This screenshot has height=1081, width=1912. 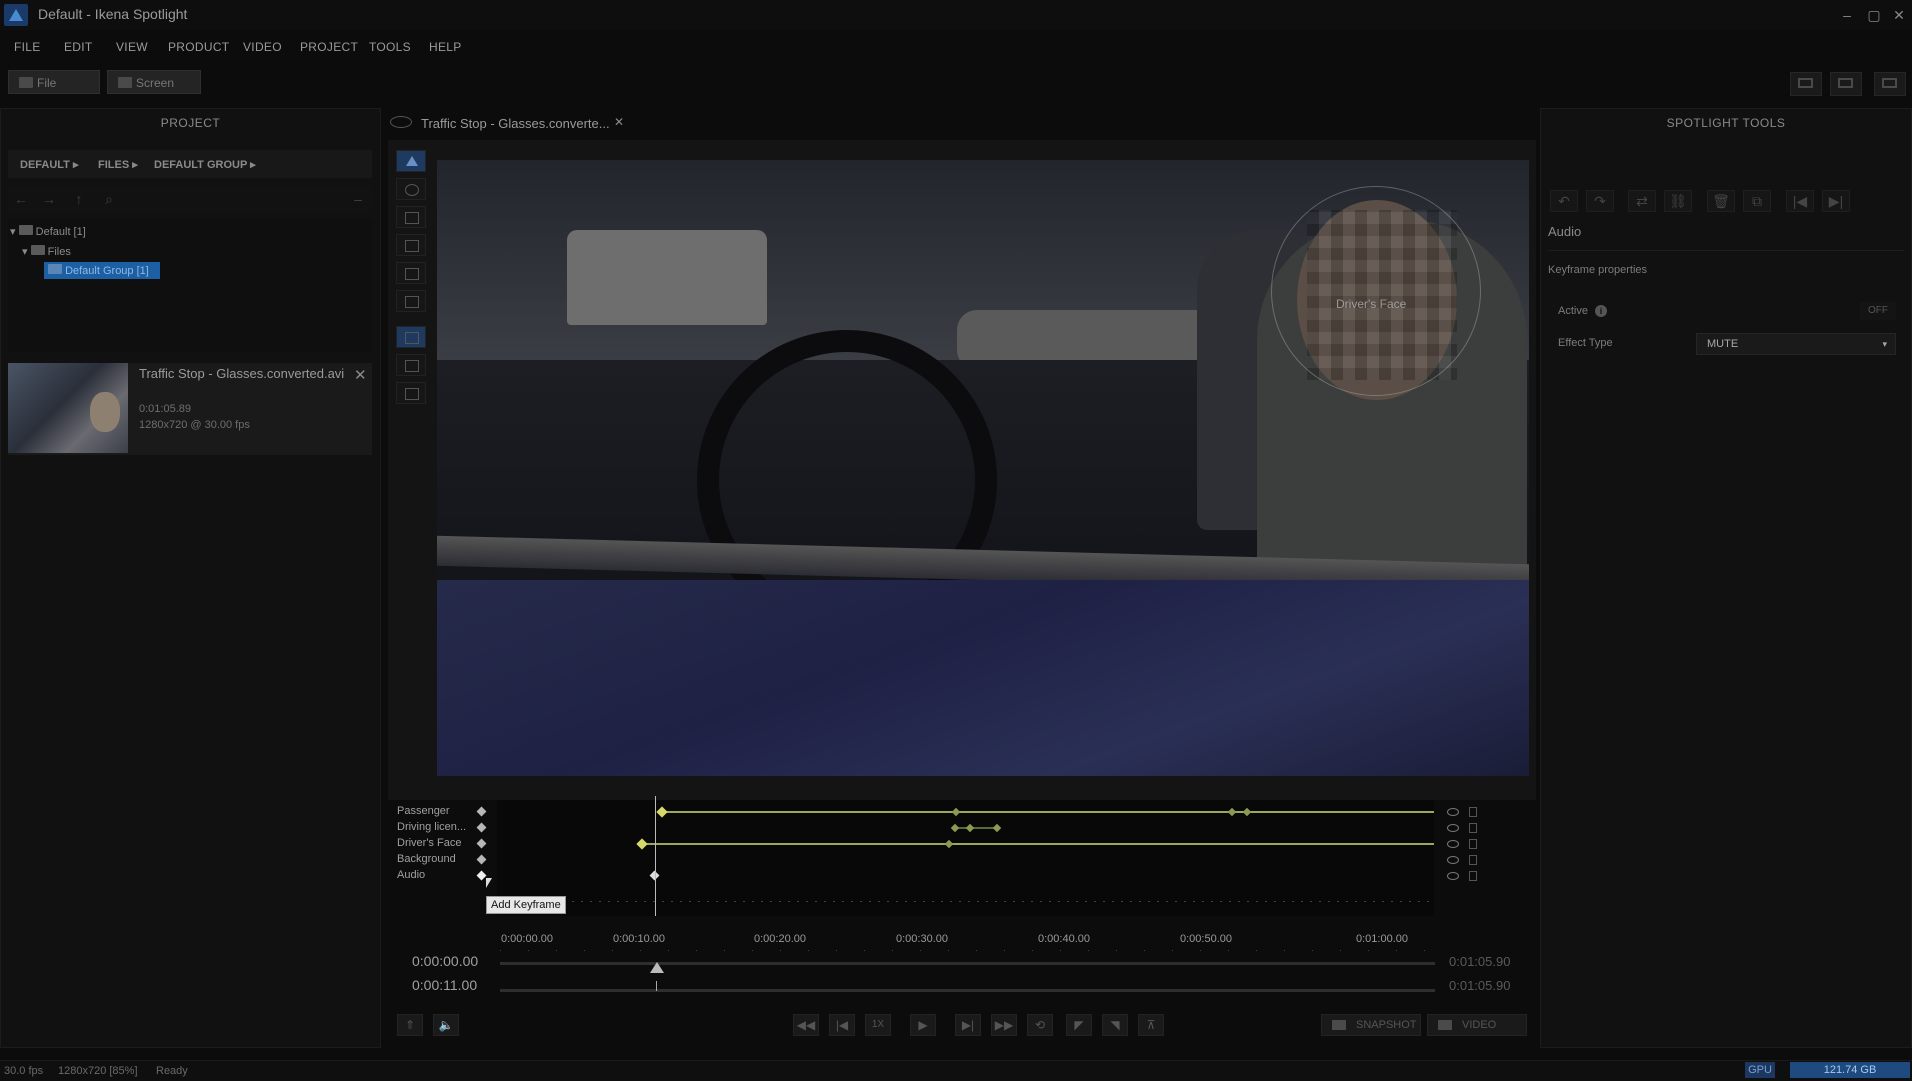 I want to click on project-panel-title: PROJECT, so click(x=190, y=123).